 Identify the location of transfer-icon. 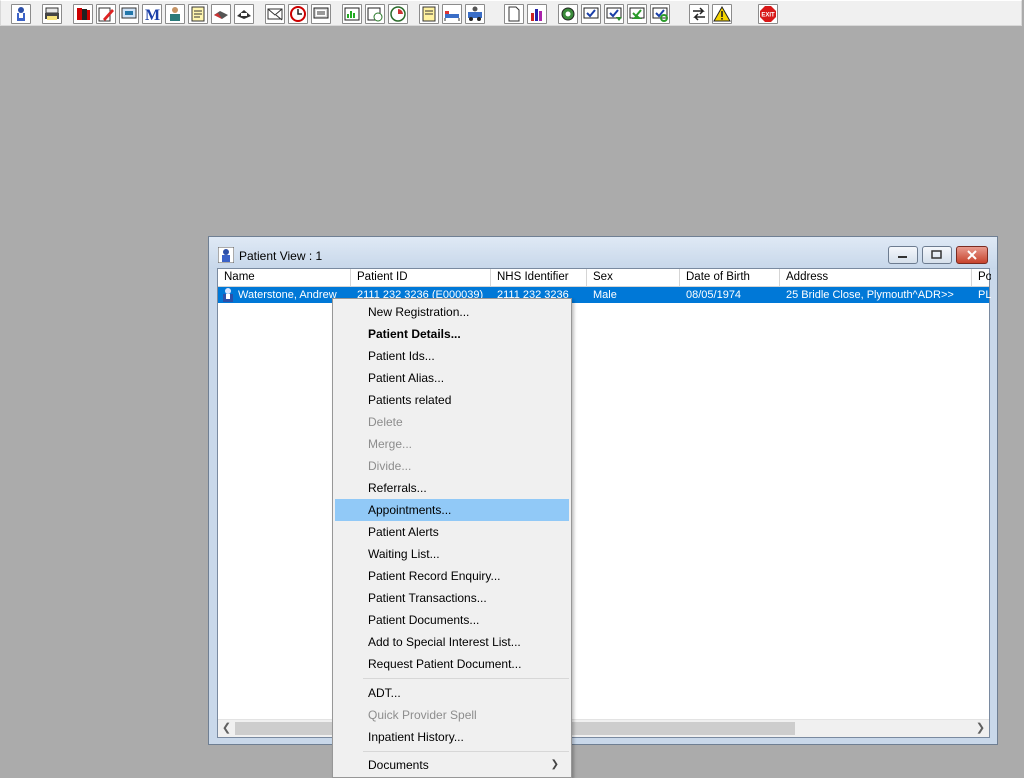
(244, 14).